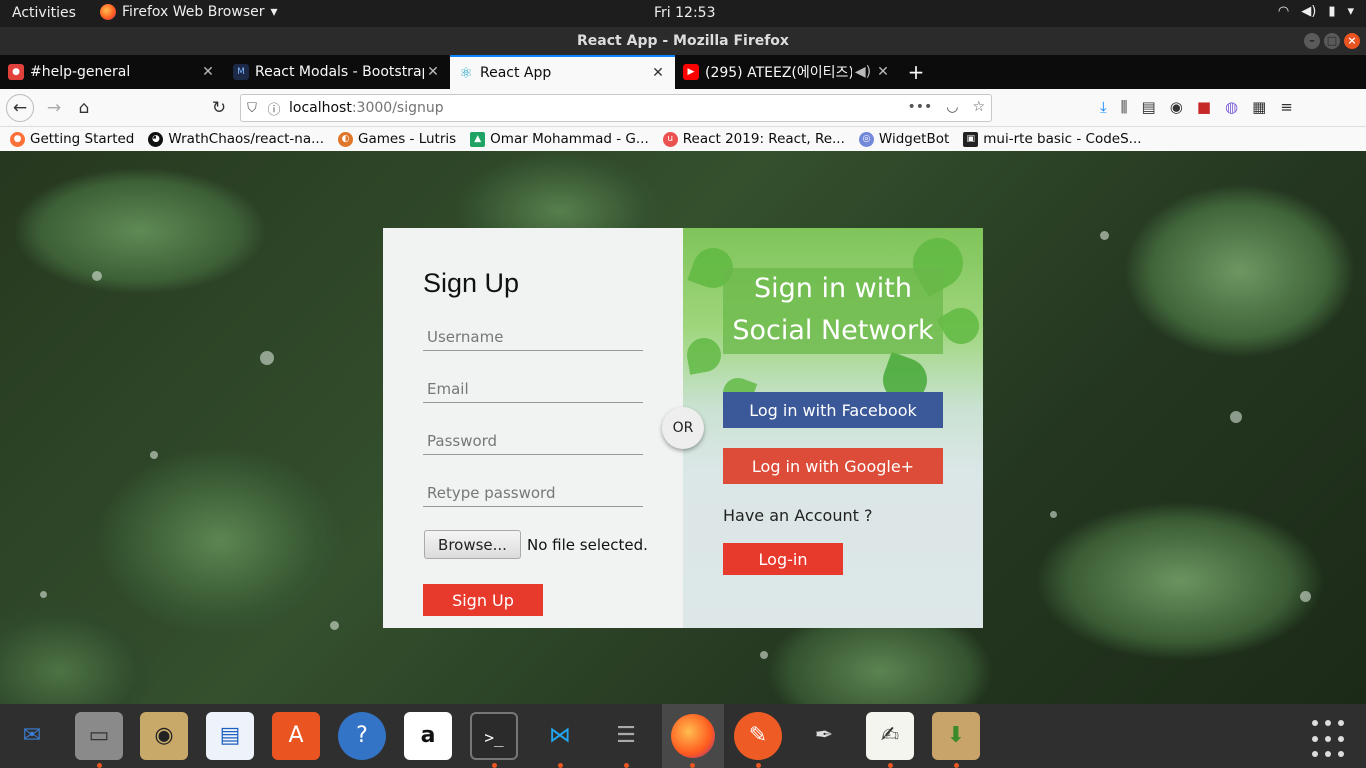  What do you see at coordinates (164, 736) in the screenshot?
I see `rhythmbox-icon: ◉` at bounding box center [164, 736].